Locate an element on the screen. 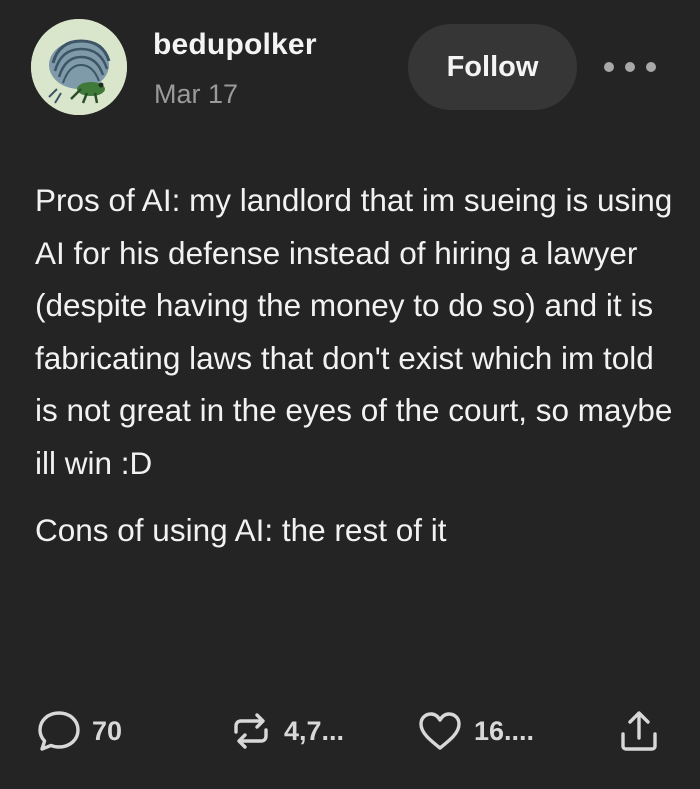 The height and width of the screenshot is (789, 700). share-icon is located at coordinates (639, 731).